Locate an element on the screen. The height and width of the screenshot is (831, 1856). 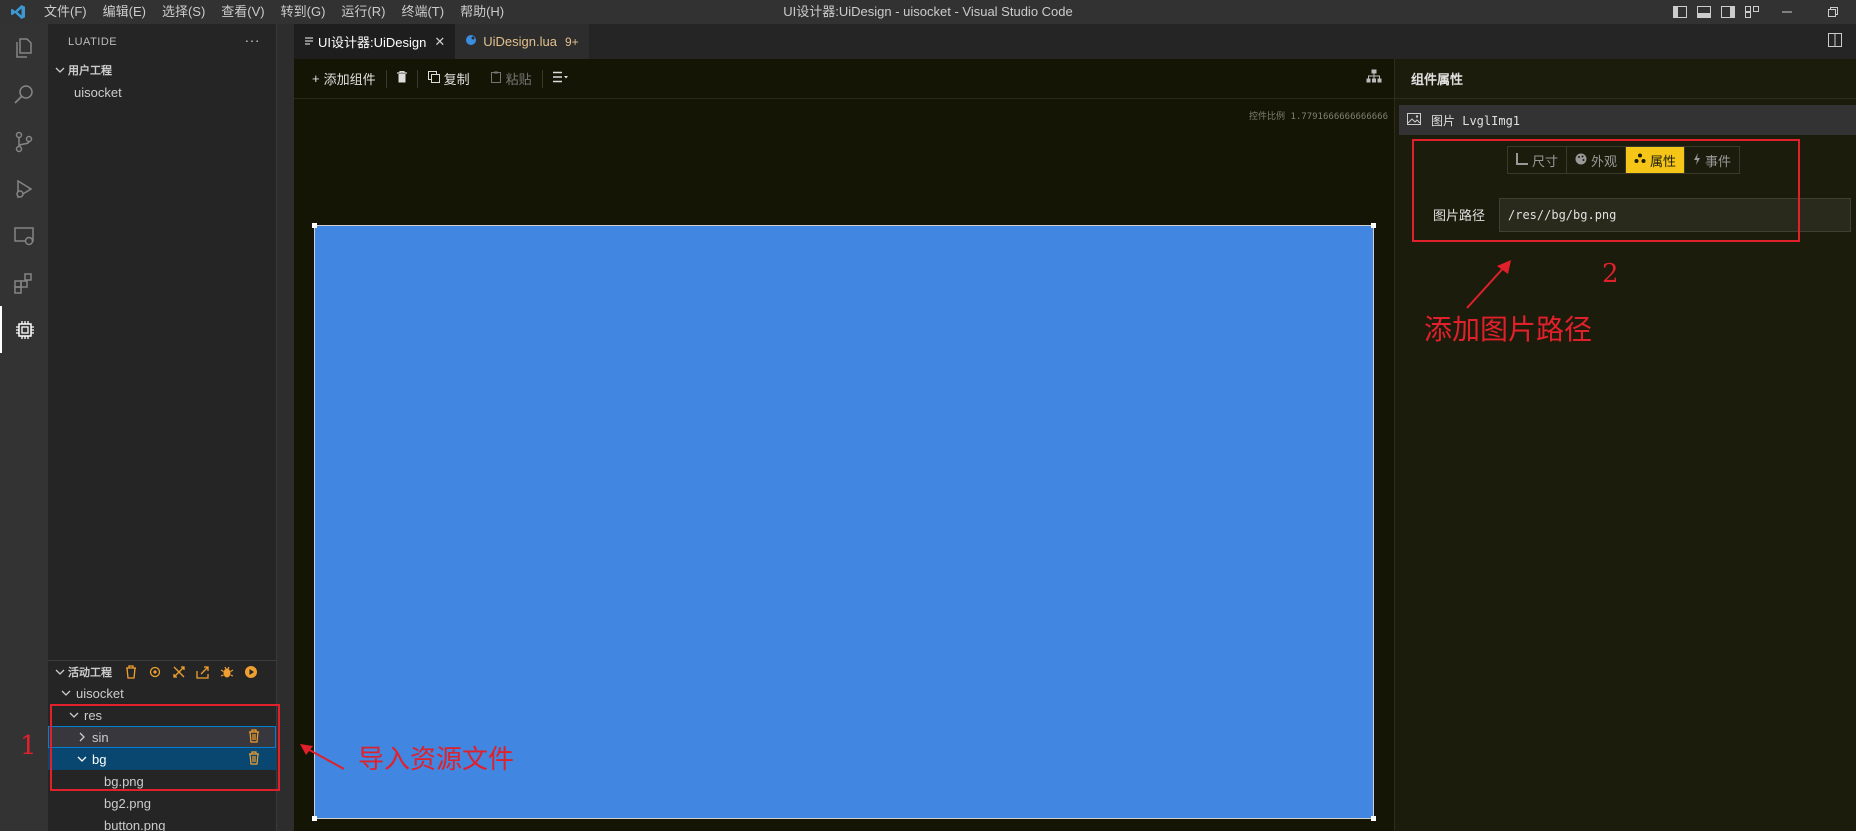
toggle-secondary-sidebar-icon is located at coordinates (1728, 12).